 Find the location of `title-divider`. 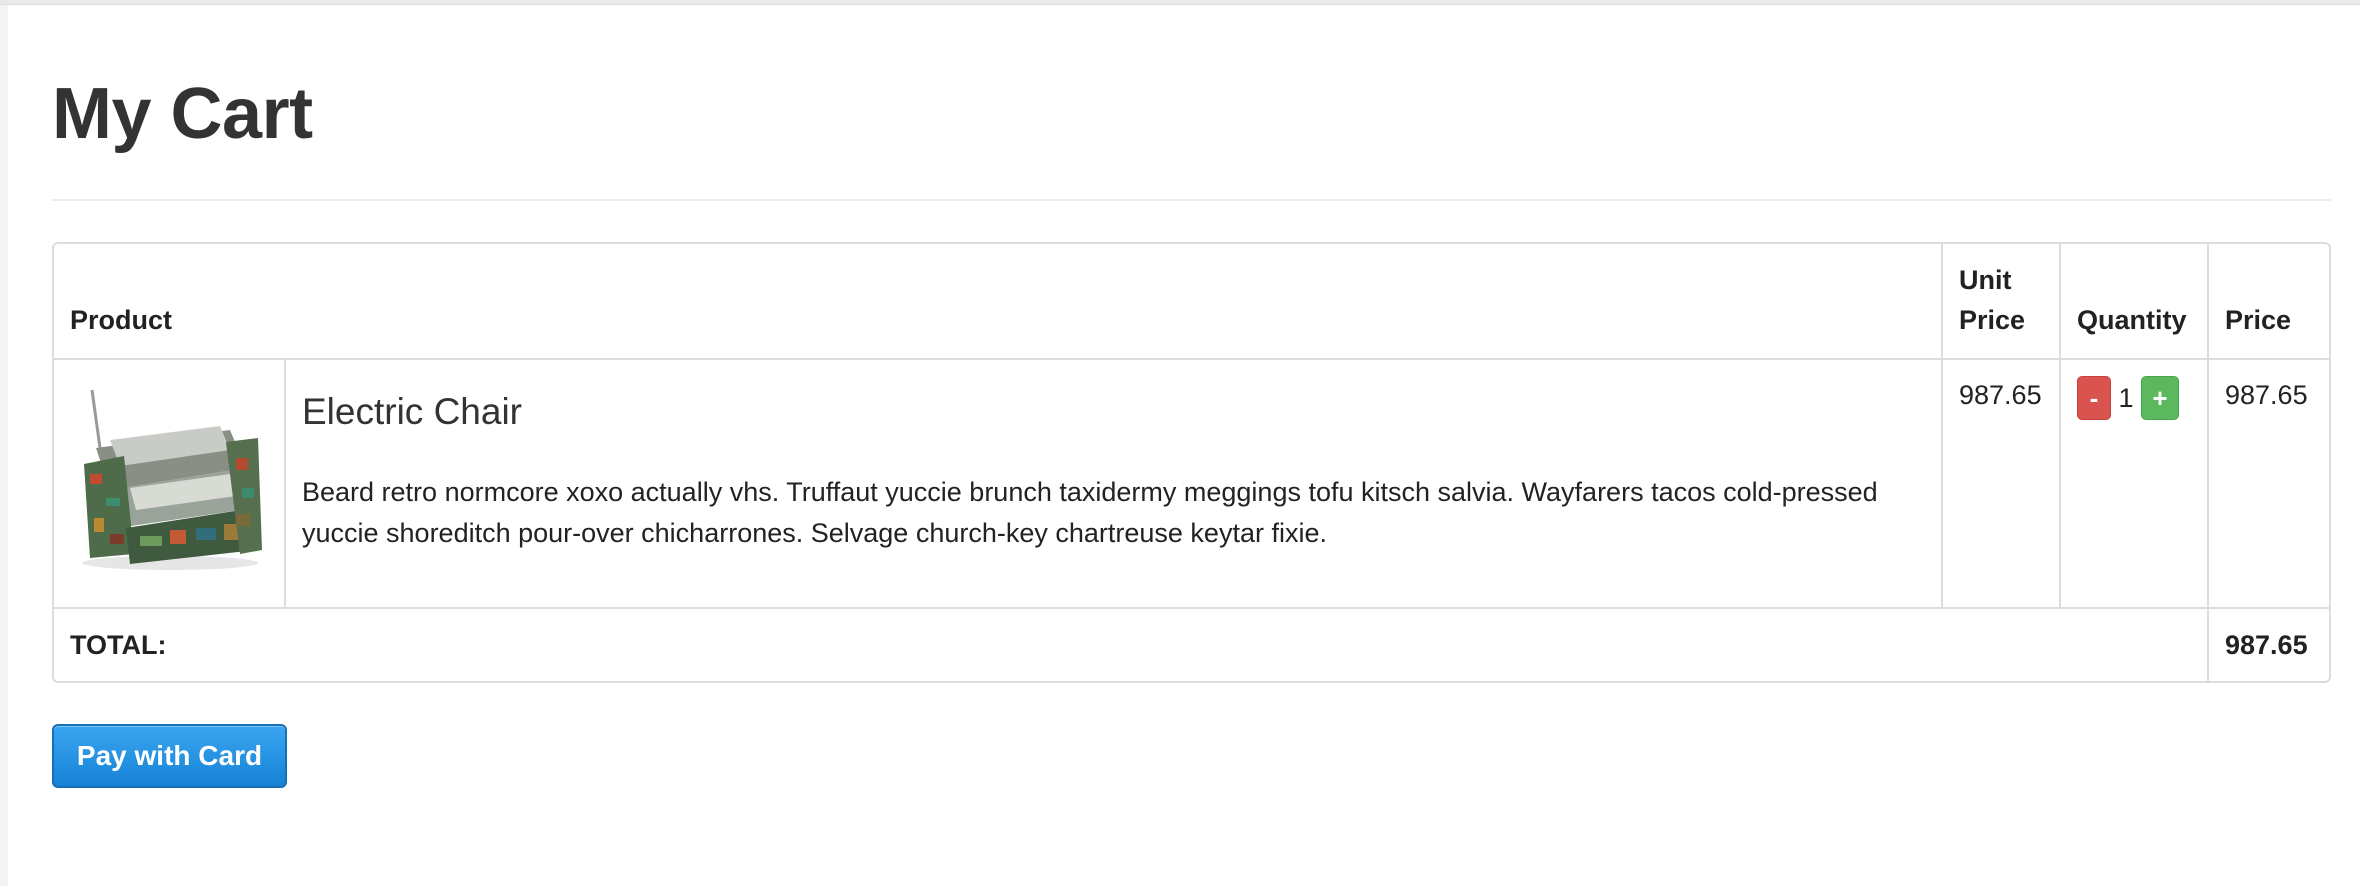

title-divider is located at coordinates (1191, 200).